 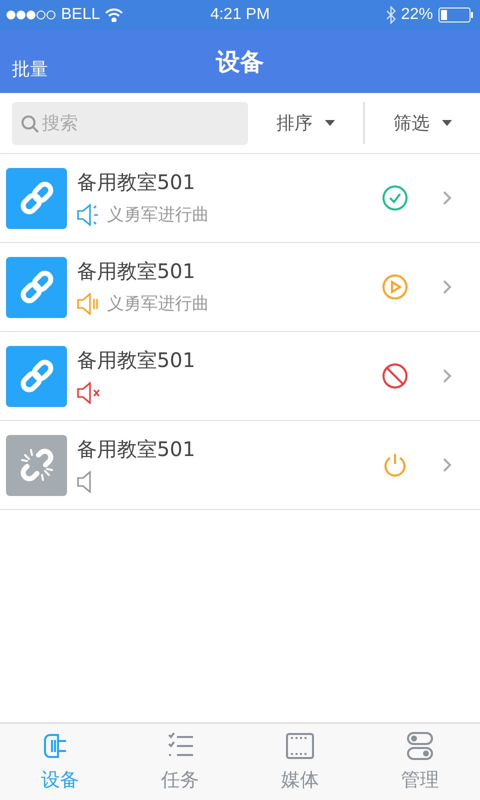 What do you see at coordinates (240, 62) in the screenshot?
I see `page-title: 设备` at bounding box center [240, 62].